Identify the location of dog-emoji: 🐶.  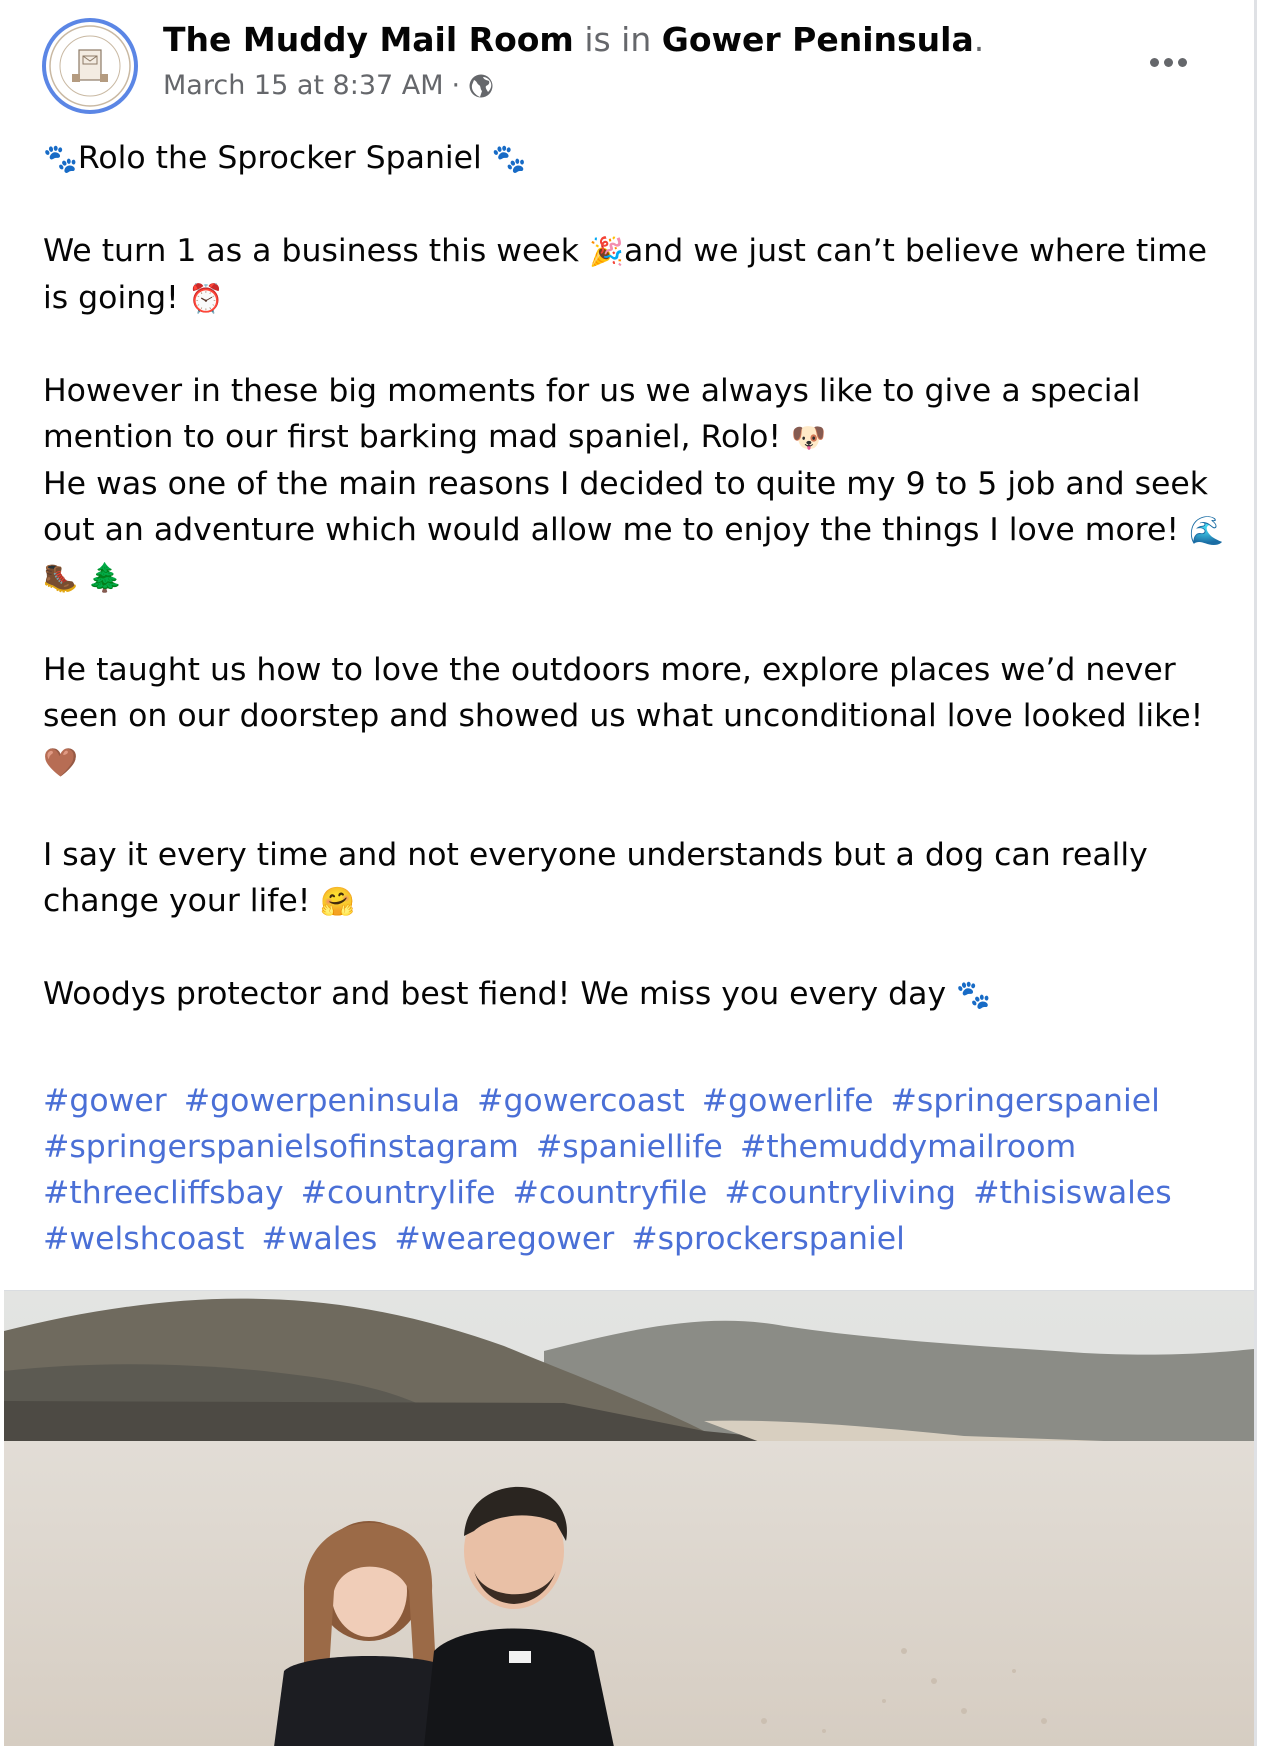
(808, 437).